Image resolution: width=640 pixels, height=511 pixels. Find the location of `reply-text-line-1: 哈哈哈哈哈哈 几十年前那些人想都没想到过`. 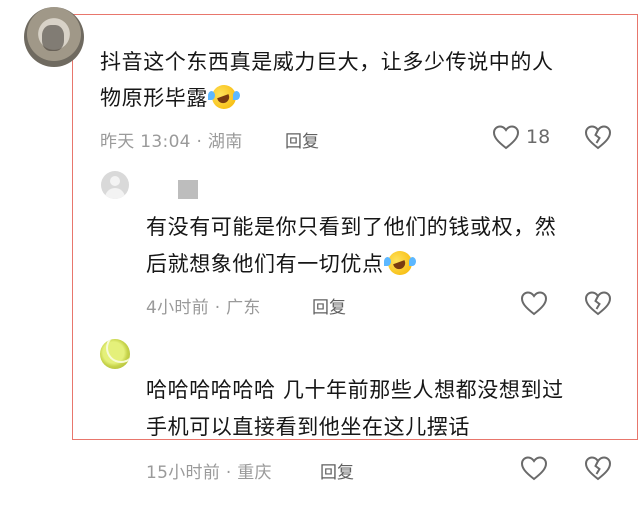

reply-text-line-1: 哈哈哈哈哈哈 几十年前那些人想都没想到过 is located at coordinates (355, 390).